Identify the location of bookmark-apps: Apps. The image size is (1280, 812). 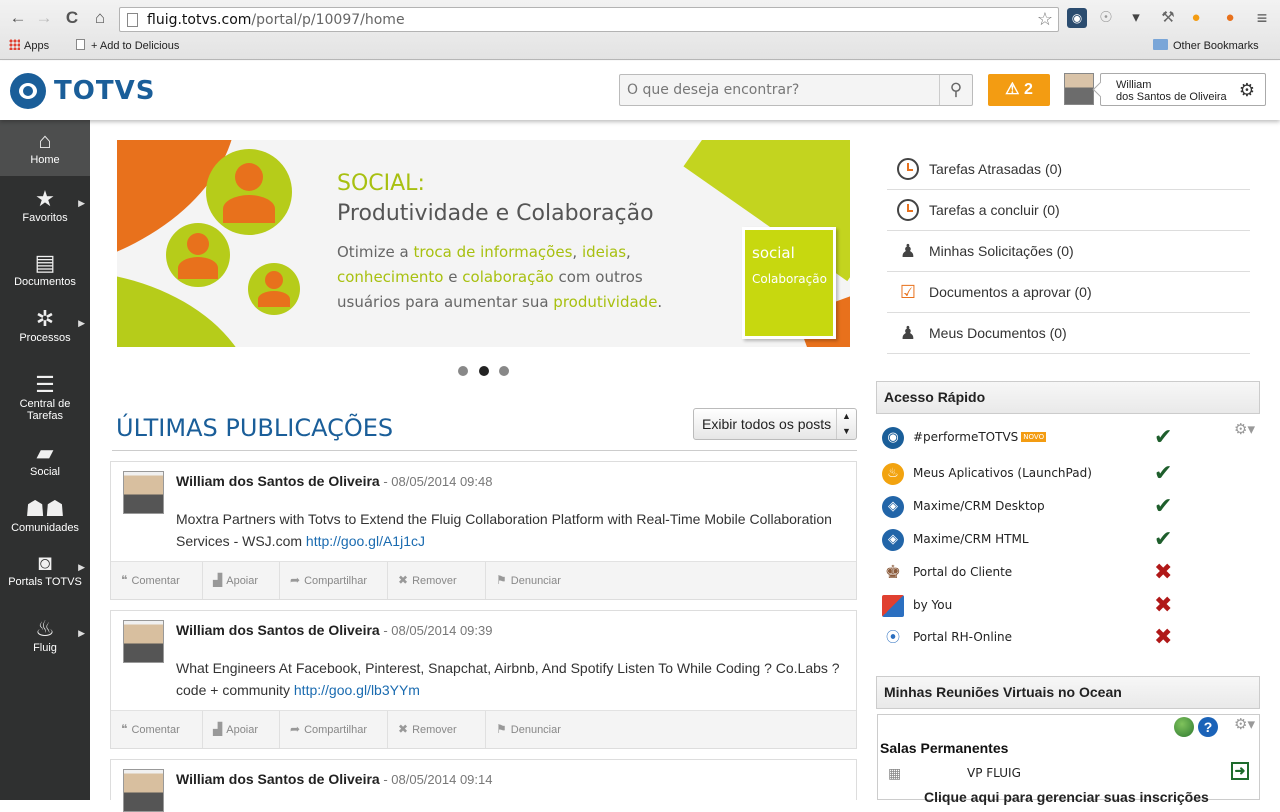
(29, 45).